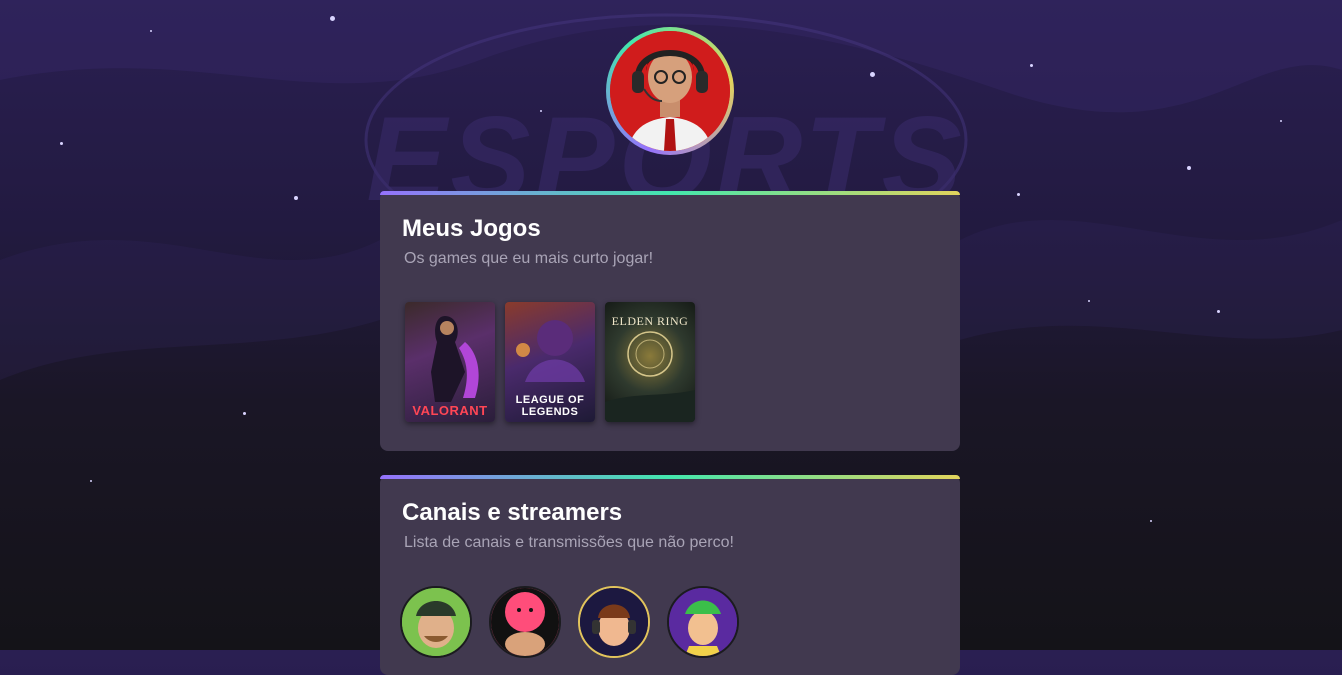  I want to click on channels-list, so click(669, 622).